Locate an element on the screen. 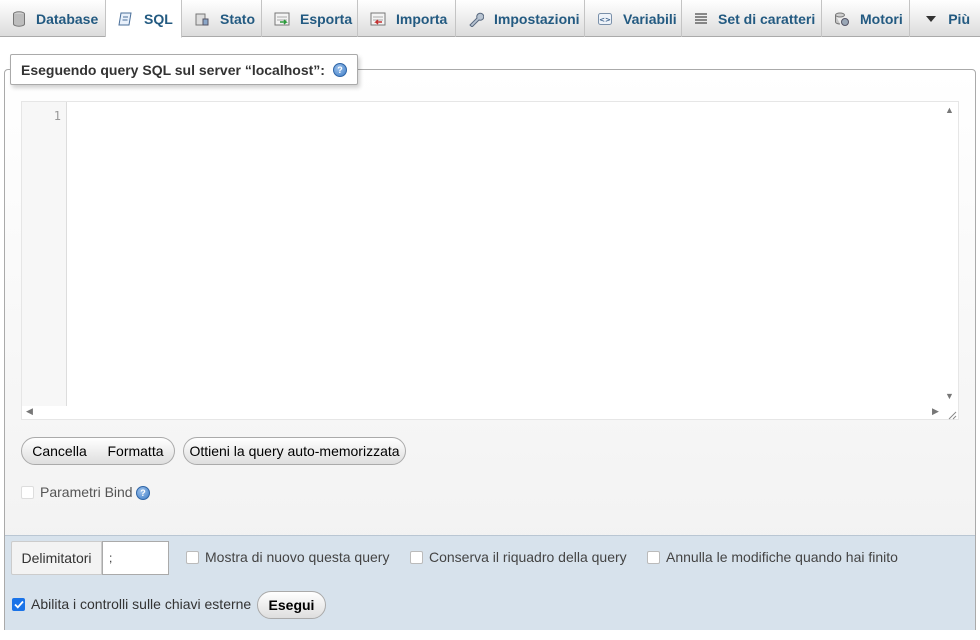  tab-engines: Motori is located at coordinates (866, 18).